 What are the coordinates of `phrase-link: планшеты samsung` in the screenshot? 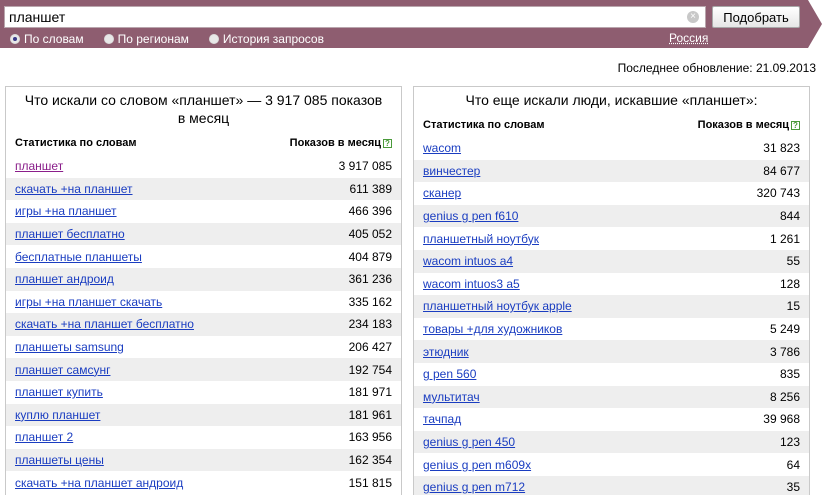 It's located at (69, 347).